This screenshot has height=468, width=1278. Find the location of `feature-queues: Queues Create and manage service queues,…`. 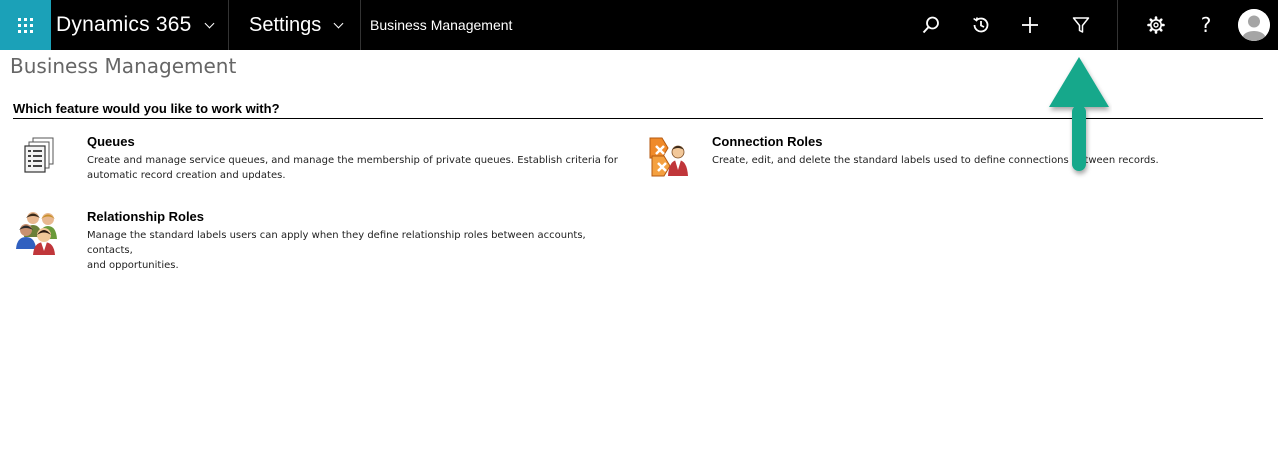

feature-queues: Queues Create and manage service queues,… is located at coordinates (323, 164).